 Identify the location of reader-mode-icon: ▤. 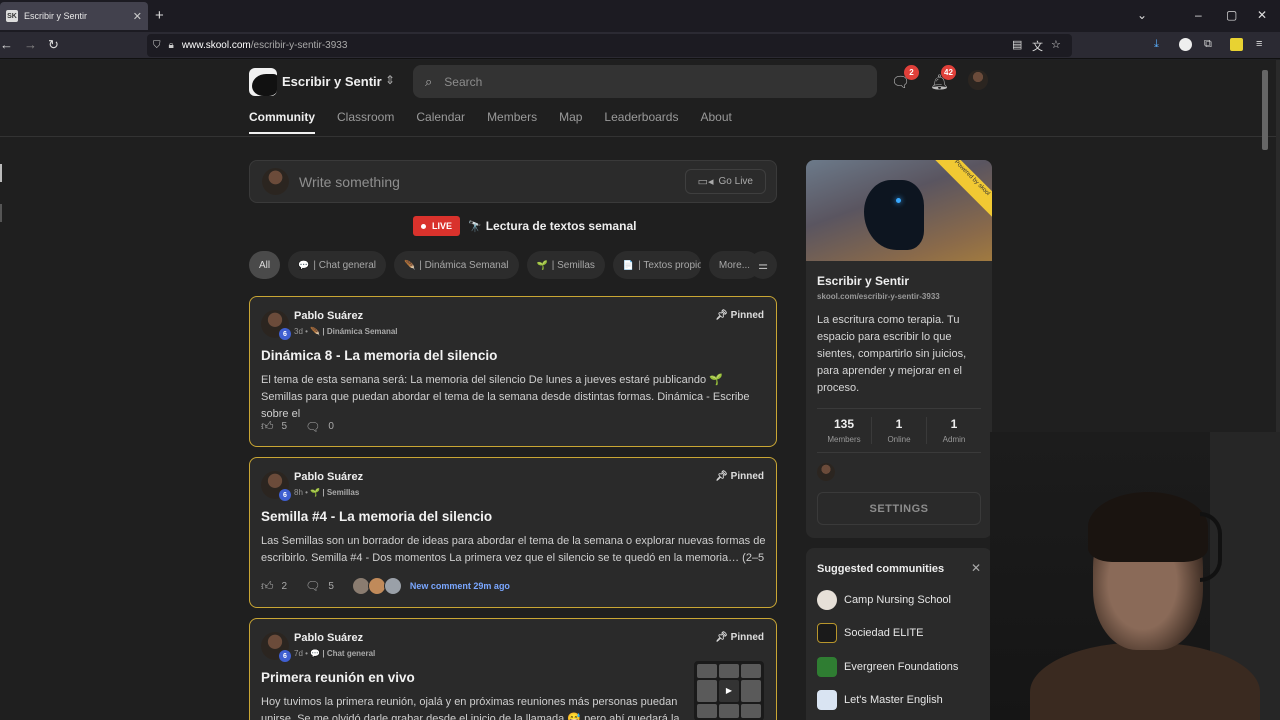
(1017, 44).